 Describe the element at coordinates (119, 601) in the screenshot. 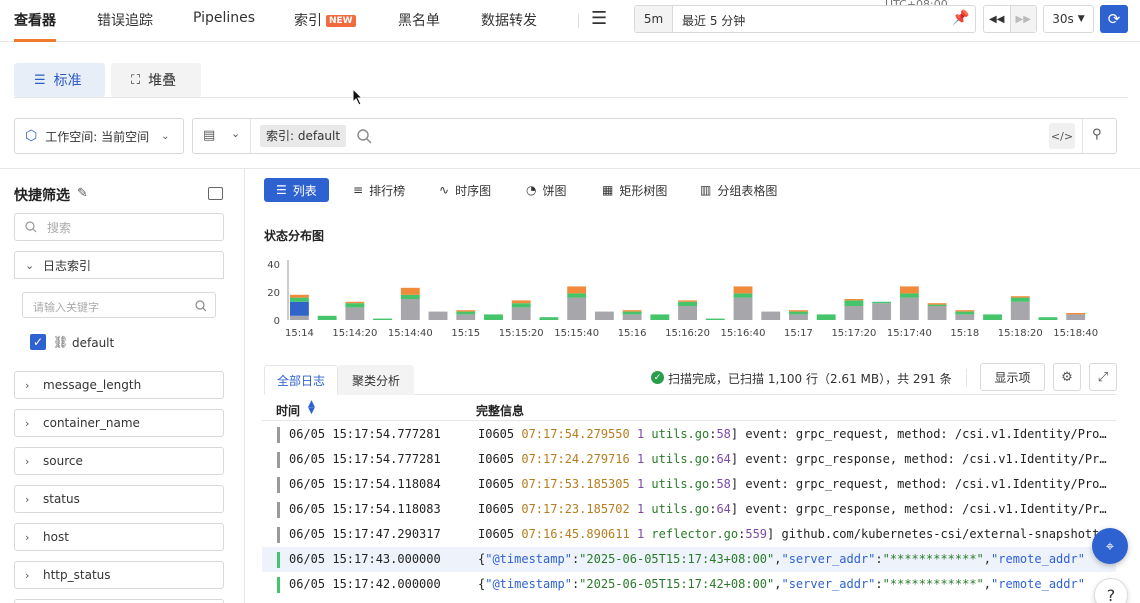

I see `field-more` at that location.